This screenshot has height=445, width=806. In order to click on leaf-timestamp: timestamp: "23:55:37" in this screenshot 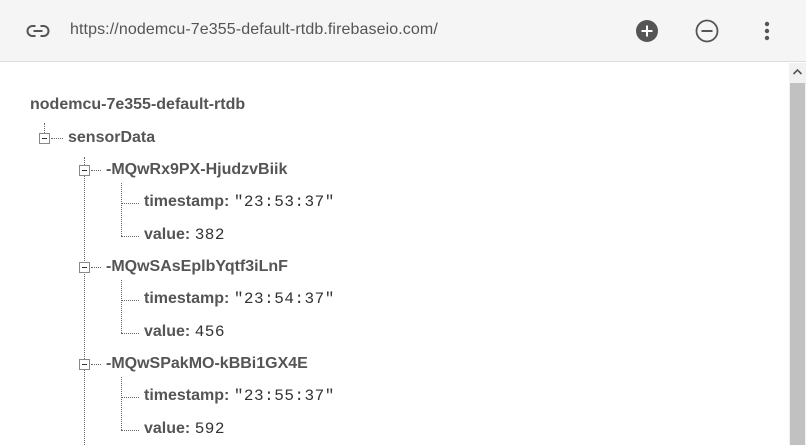, I will do `click(239, 396)`.